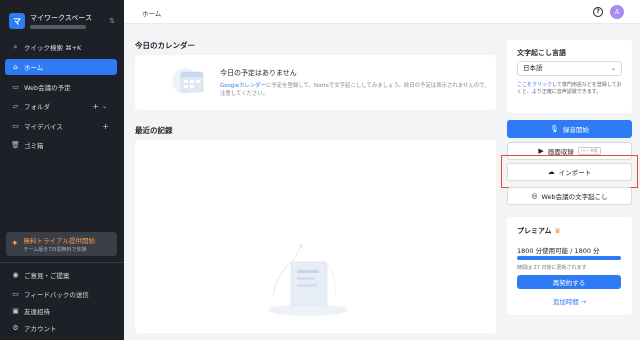 This screenshot has height=340, width=640. What do you see at coordinates (61, 106) in the screenshot?
I see `sidebar-item-folders: ▱ フォルダ + ⌄` at bounding box center [61, 106].